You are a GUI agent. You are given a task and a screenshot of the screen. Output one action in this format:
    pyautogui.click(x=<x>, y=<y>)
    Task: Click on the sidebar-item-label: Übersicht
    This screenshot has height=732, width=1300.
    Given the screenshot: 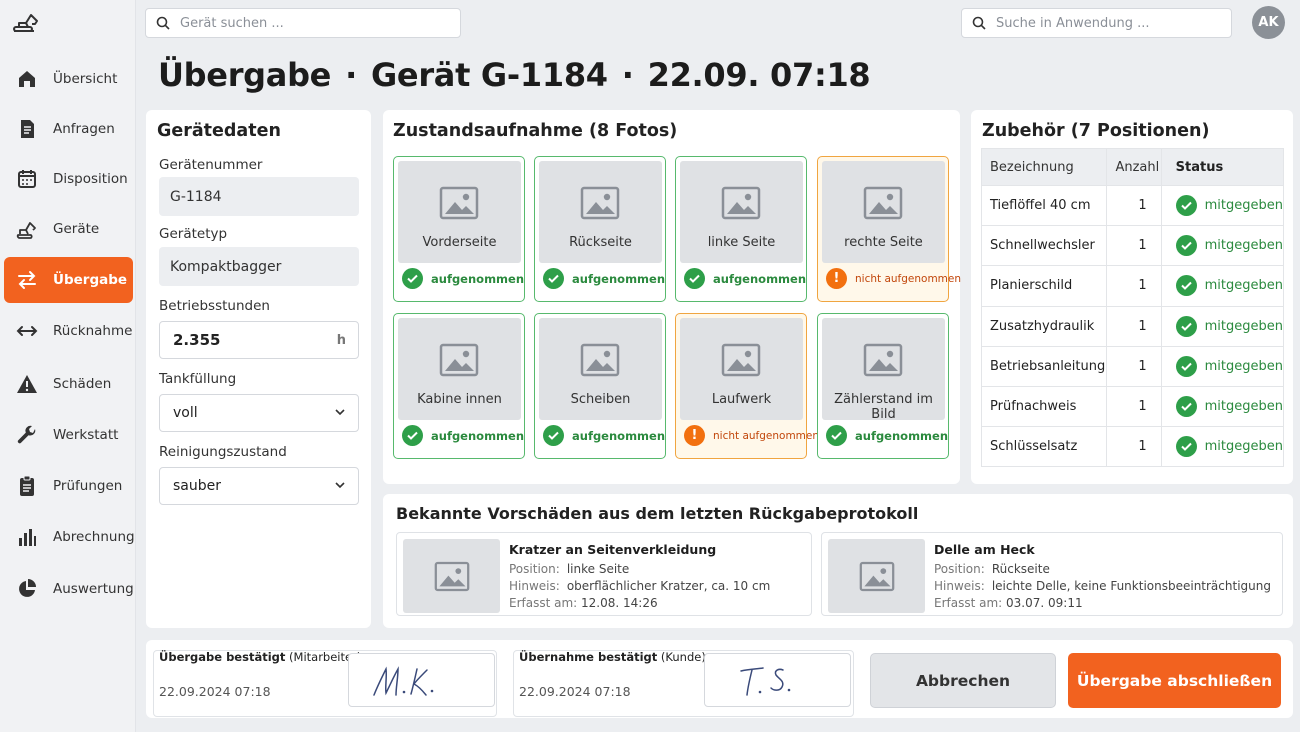 What is the action you would take?
    pyautogui.click(x=85, y=79)
    